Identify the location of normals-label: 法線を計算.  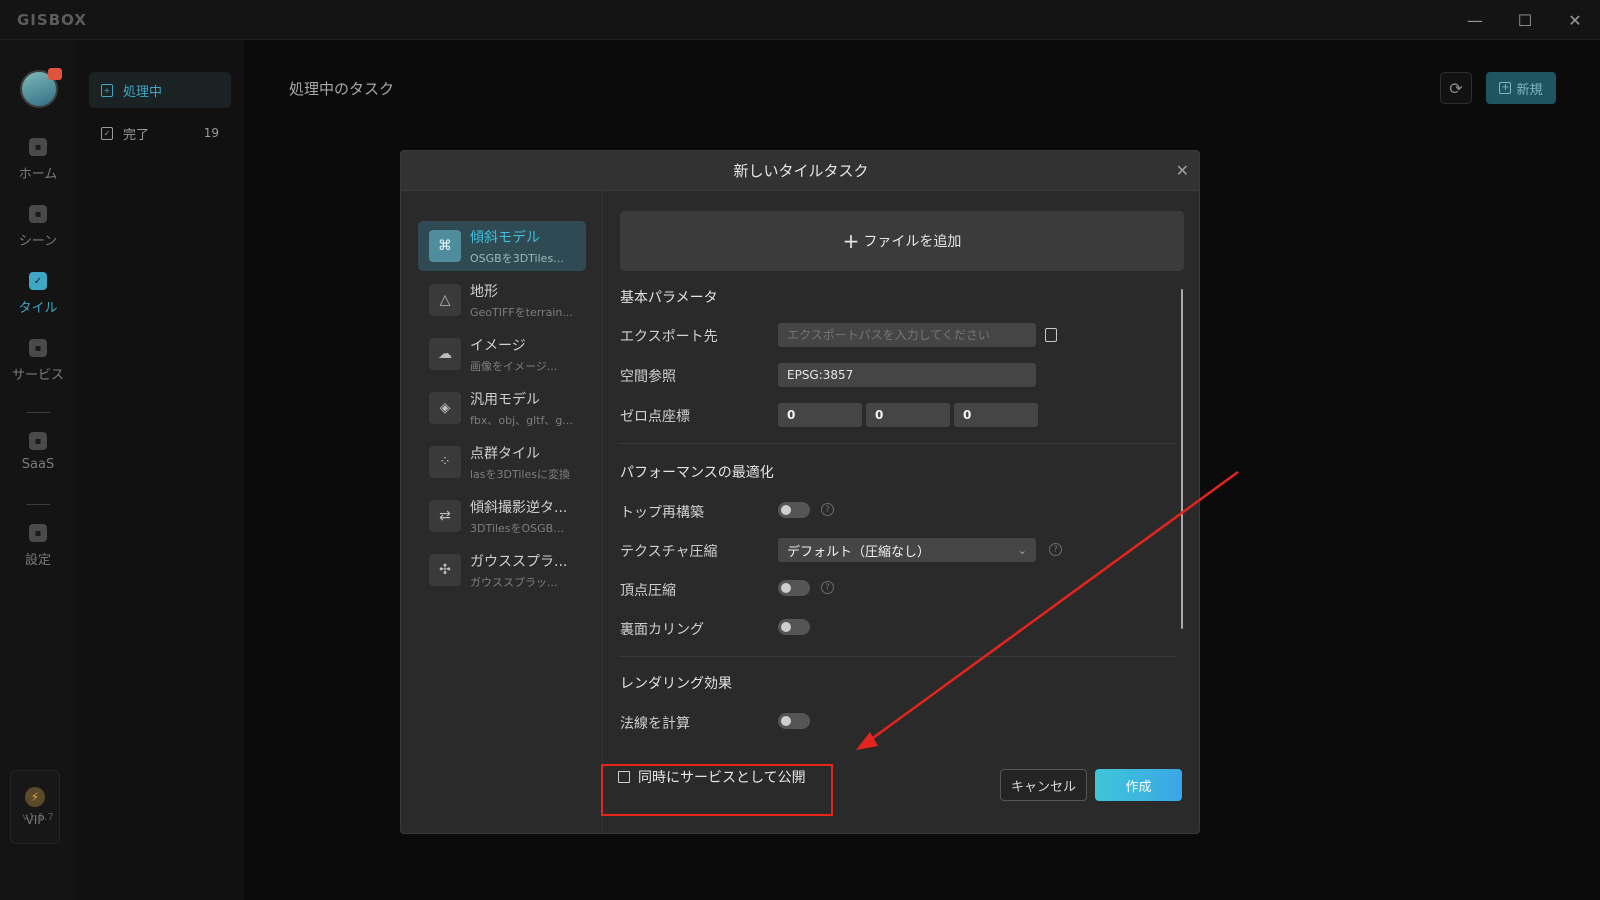
(655, 724).